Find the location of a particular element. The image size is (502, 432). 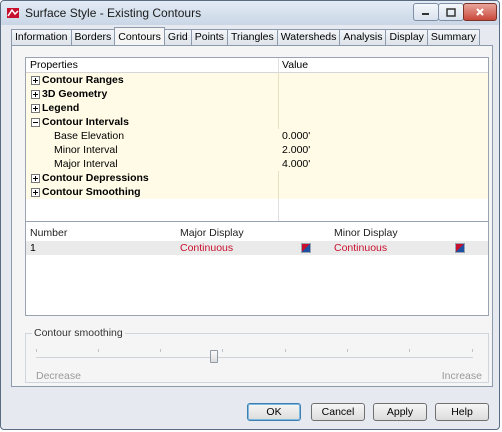

window-title: Surface Style - Existing Contours is located at coordinates (113, 13).